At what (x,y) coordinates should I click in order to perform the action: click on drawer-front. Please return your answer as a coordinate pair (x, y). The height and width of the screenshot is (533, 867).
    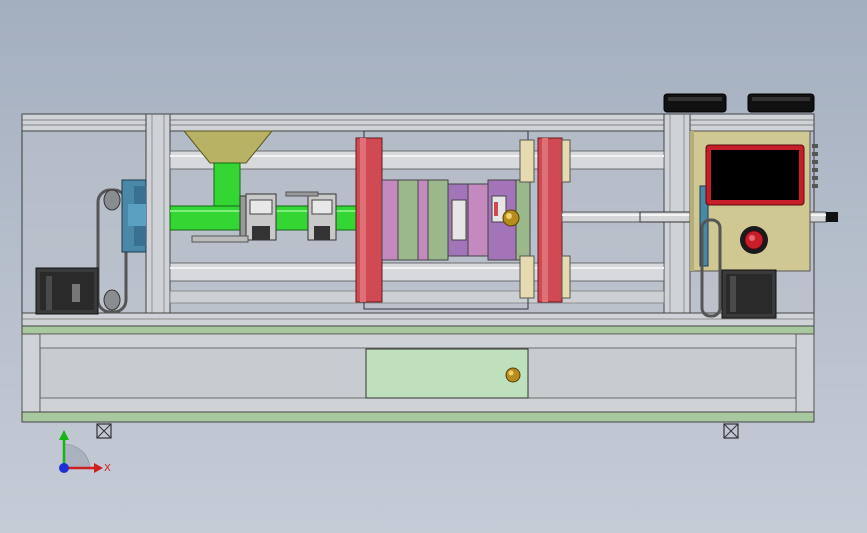
    Looking at the image, I should click on (447, 373).